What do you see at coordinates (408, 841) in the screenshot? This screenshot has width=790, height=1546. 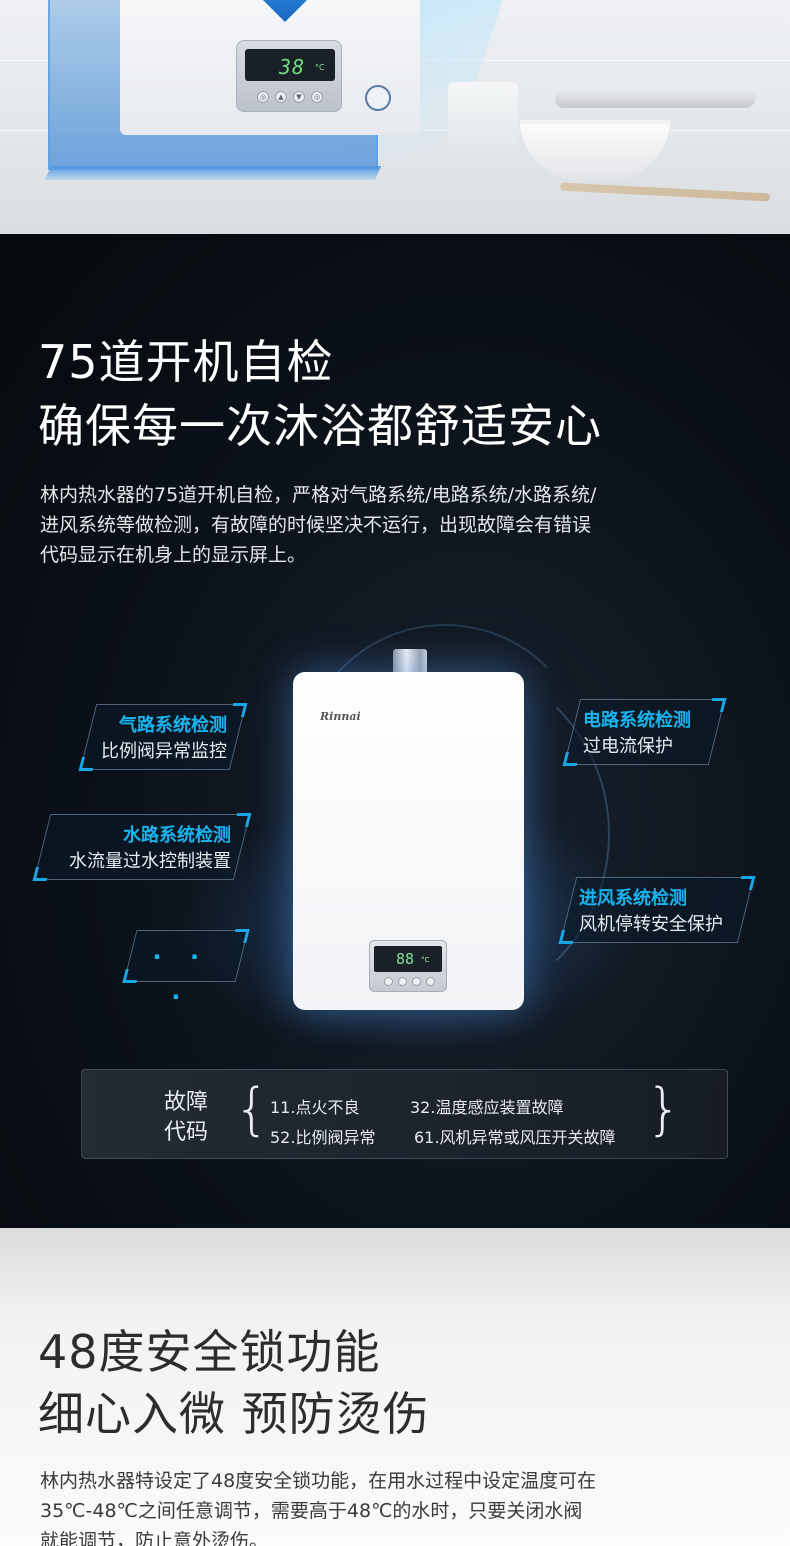 I see `water-heater-product: Rinnai 88 °C` at bounding box center [408, 841].